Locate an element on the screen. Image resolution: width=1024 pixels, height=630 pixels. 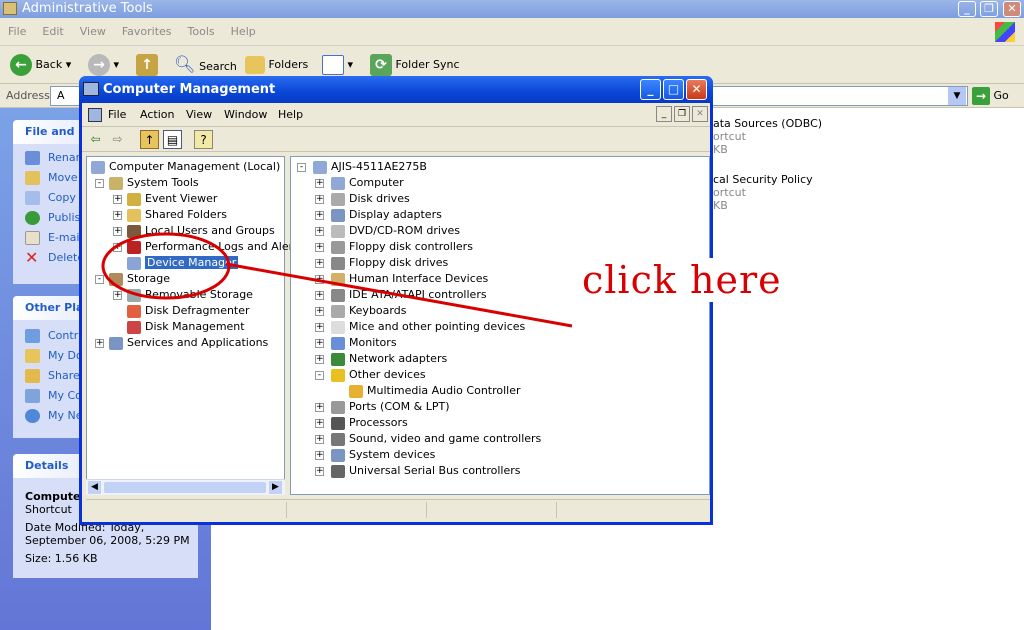
click-here-annotation: click here is located at coordinates (682, 280).